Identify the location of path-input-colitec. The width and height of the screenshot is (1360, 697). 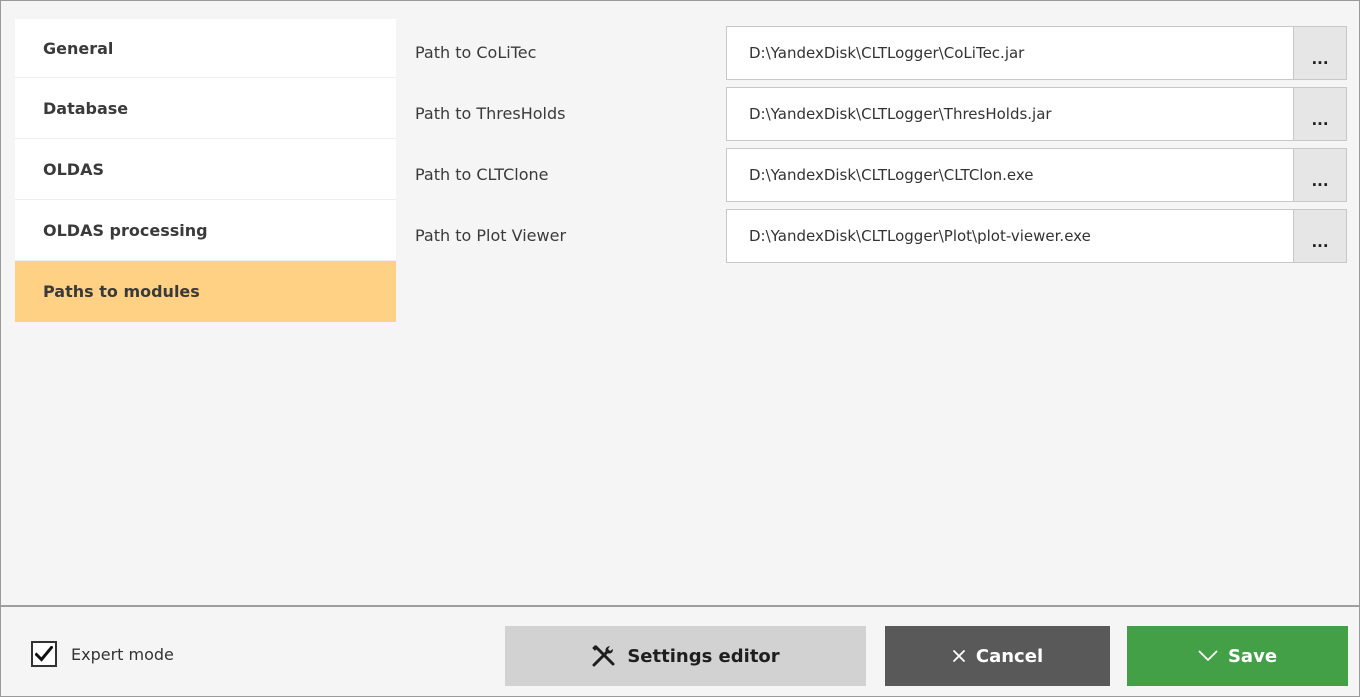
(1009, 53).